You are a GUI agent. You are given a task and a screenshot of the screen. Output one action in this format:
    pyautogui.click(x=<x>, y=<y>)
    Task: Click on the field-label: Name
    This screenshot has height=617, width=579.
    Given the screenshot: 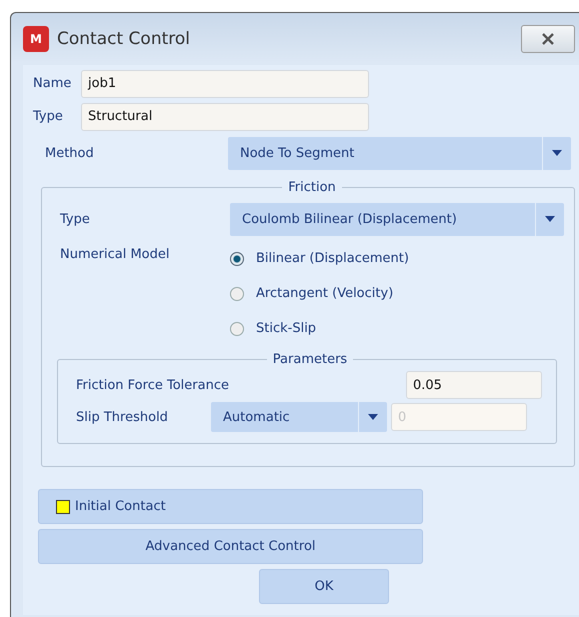 What is the action you would take?
    pyautogui.click(x=52, y=83)
    